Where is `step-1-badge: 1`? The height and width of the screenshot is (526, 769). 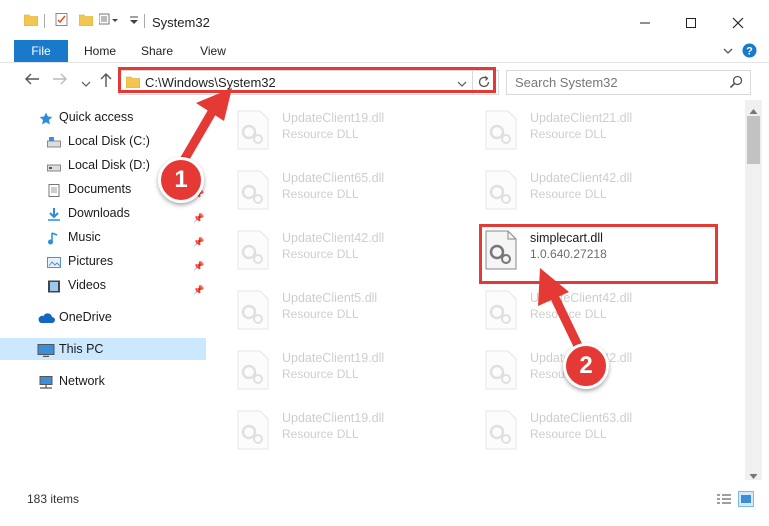 step-1-badge: 1 is located at coordinates (181, 180).